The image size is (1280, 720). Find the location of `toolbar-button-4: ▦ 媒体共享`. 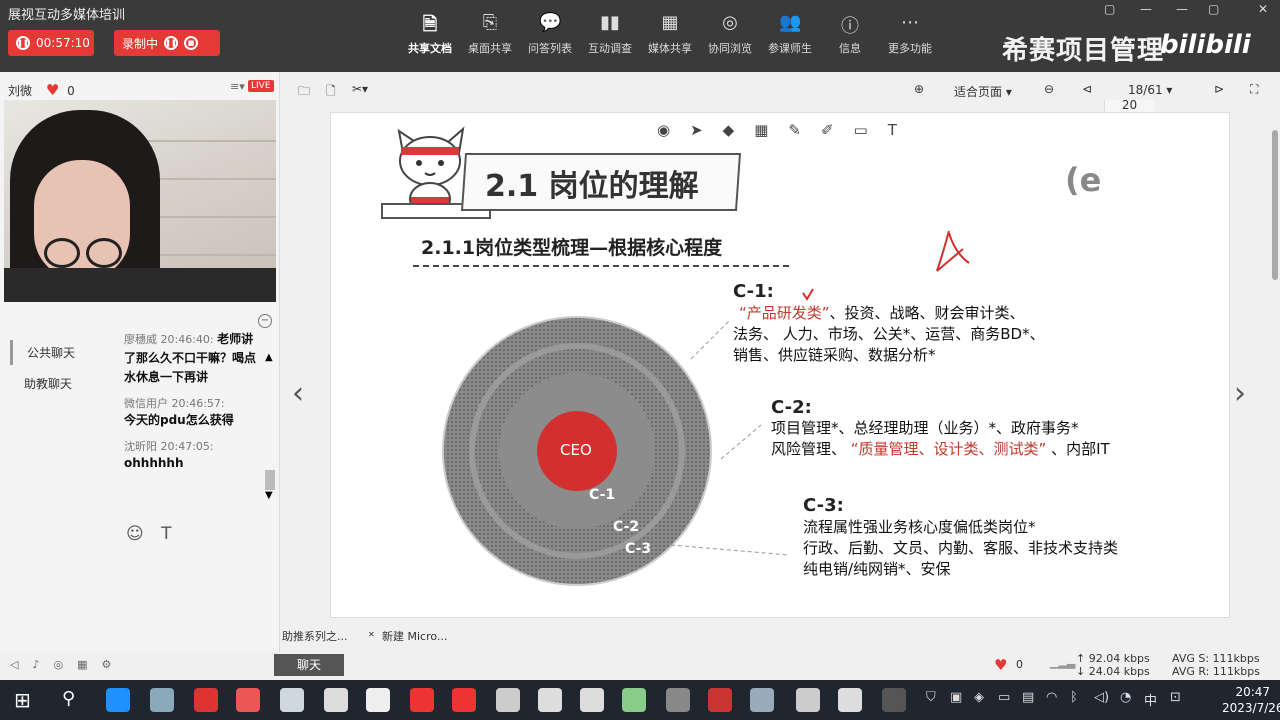

toolbar-button-4: ▦ 媒体共享 is located at coordinates (670, 37).